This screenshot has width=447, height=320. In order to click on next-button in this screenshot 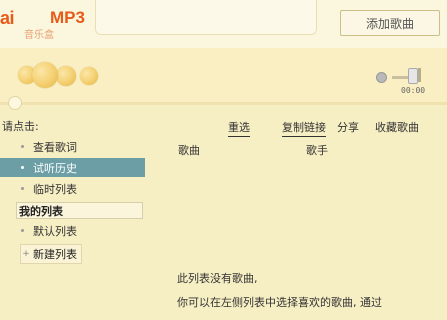, I will do `click(89, 76)`.